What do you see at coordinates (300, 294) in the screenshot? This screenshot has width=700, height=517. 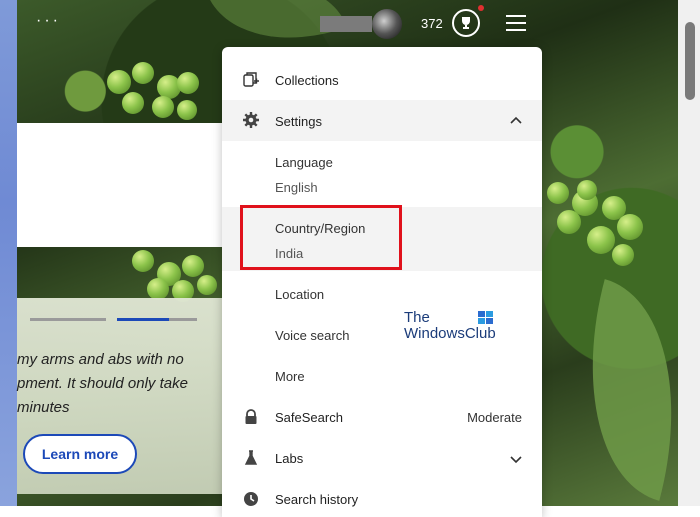 I see `location-label: Location` at bounding box center [300, 294].